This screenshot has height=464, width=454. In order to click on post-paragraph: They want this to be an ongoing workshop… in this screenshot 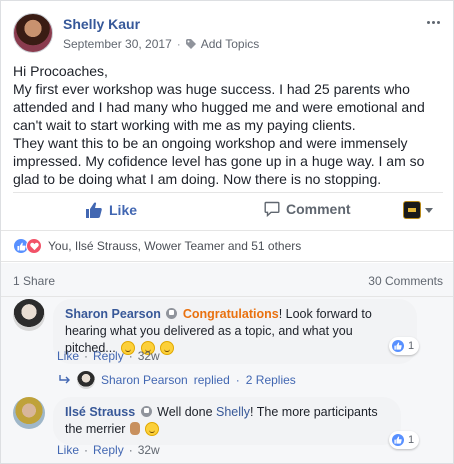, I will do `click(219, 161)`.